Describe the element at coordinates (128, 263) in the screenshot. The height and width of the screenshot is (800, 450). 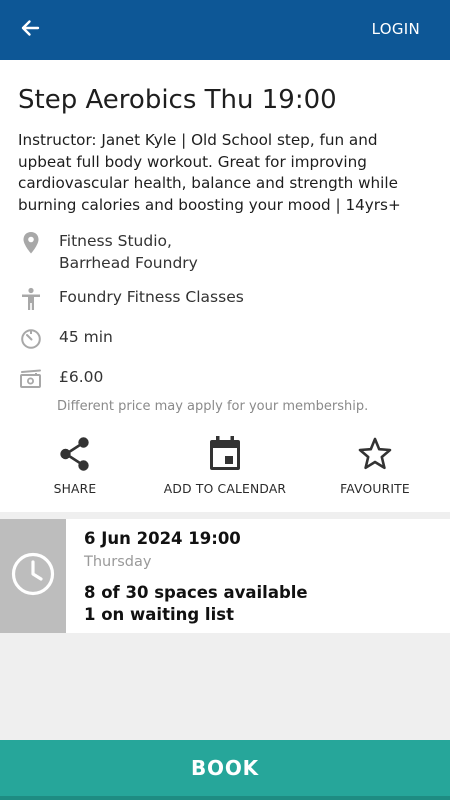
I see `location-line-2: Barrhead Foundry` at that location.